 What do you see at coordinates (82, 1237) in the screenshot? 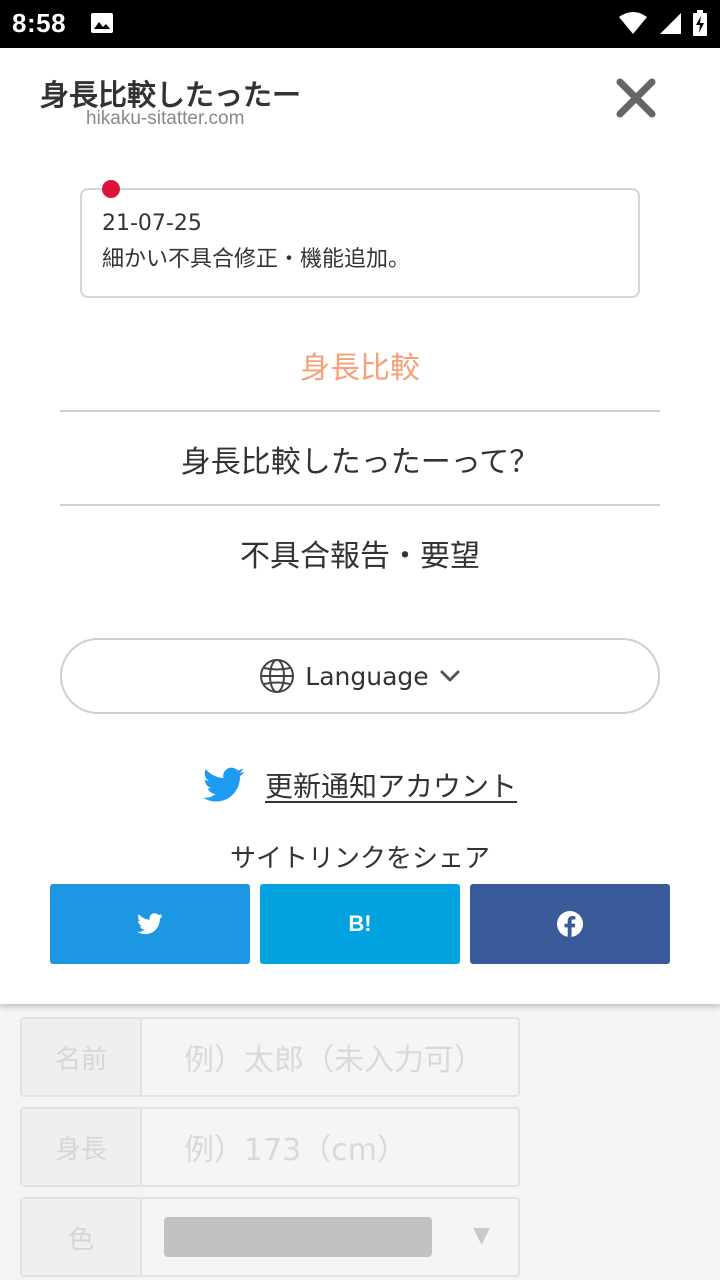
I see `color-label: 色` at bounding box center [82, 1237].